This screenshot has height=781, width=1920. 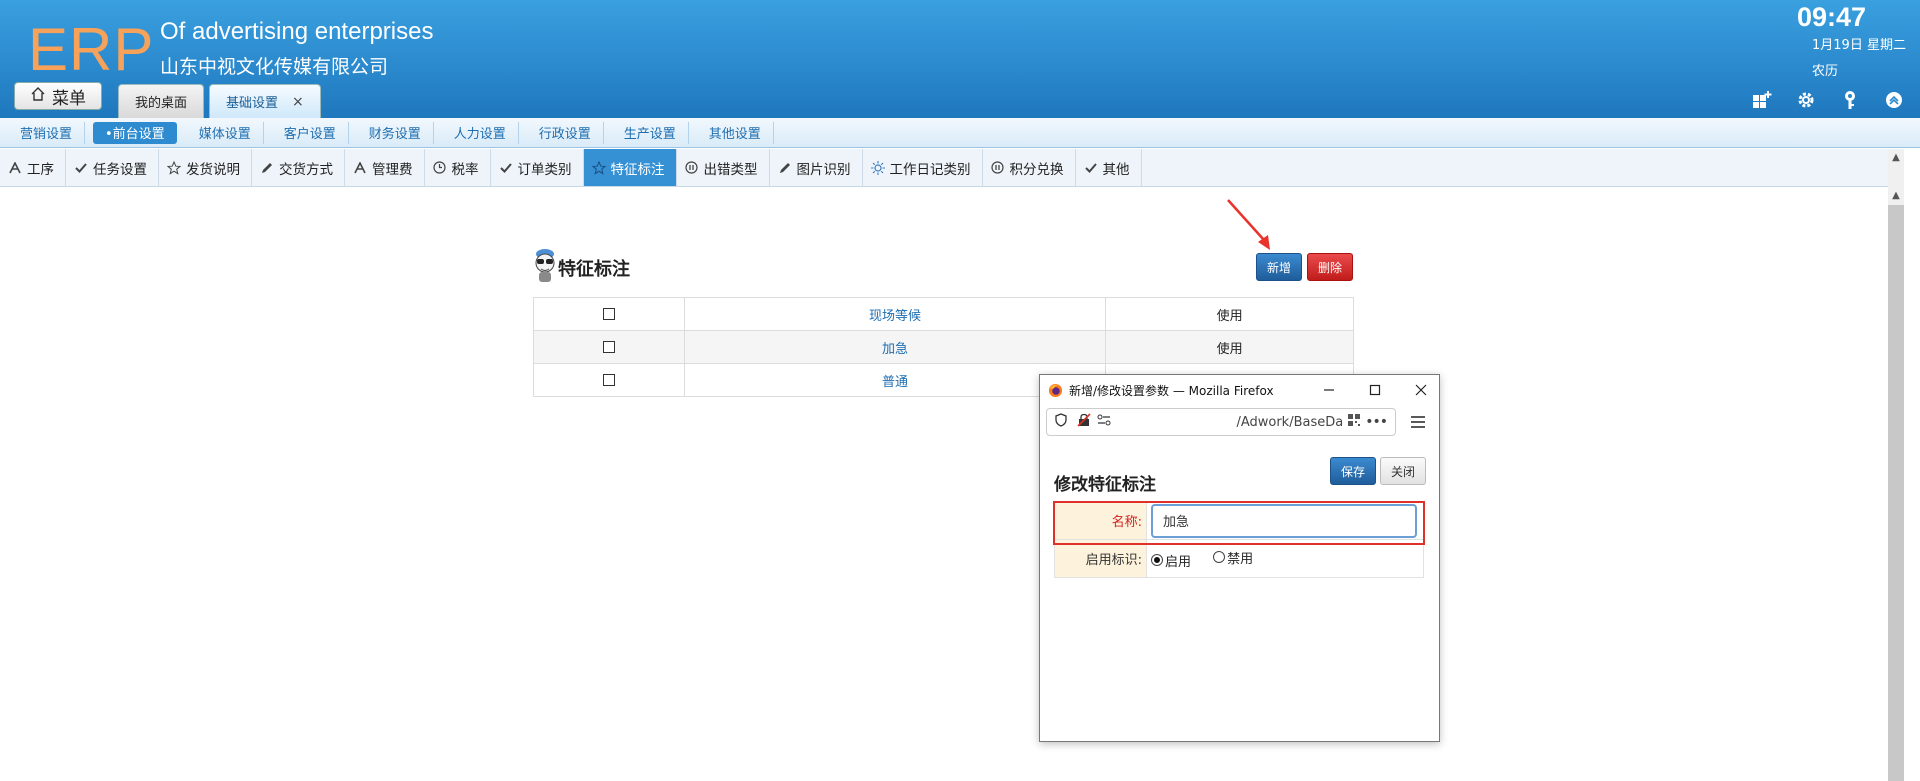 I want to click on subnav-label: 工序, so click(x=40, y=169).